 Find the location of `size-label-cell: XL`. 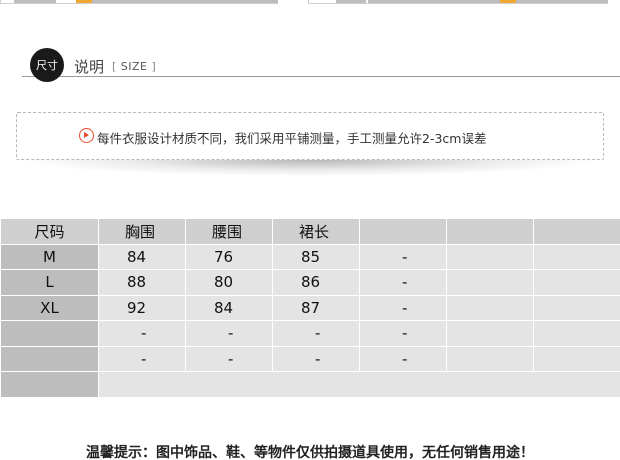

size-label-cell: XL is located at coordinates (49, 307).